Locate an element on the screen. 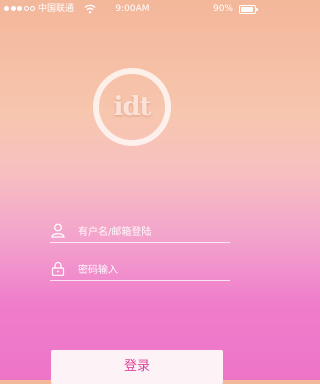 The height and width of the screenshot is (384, 320). username-input is located at coordinates (153, 232).